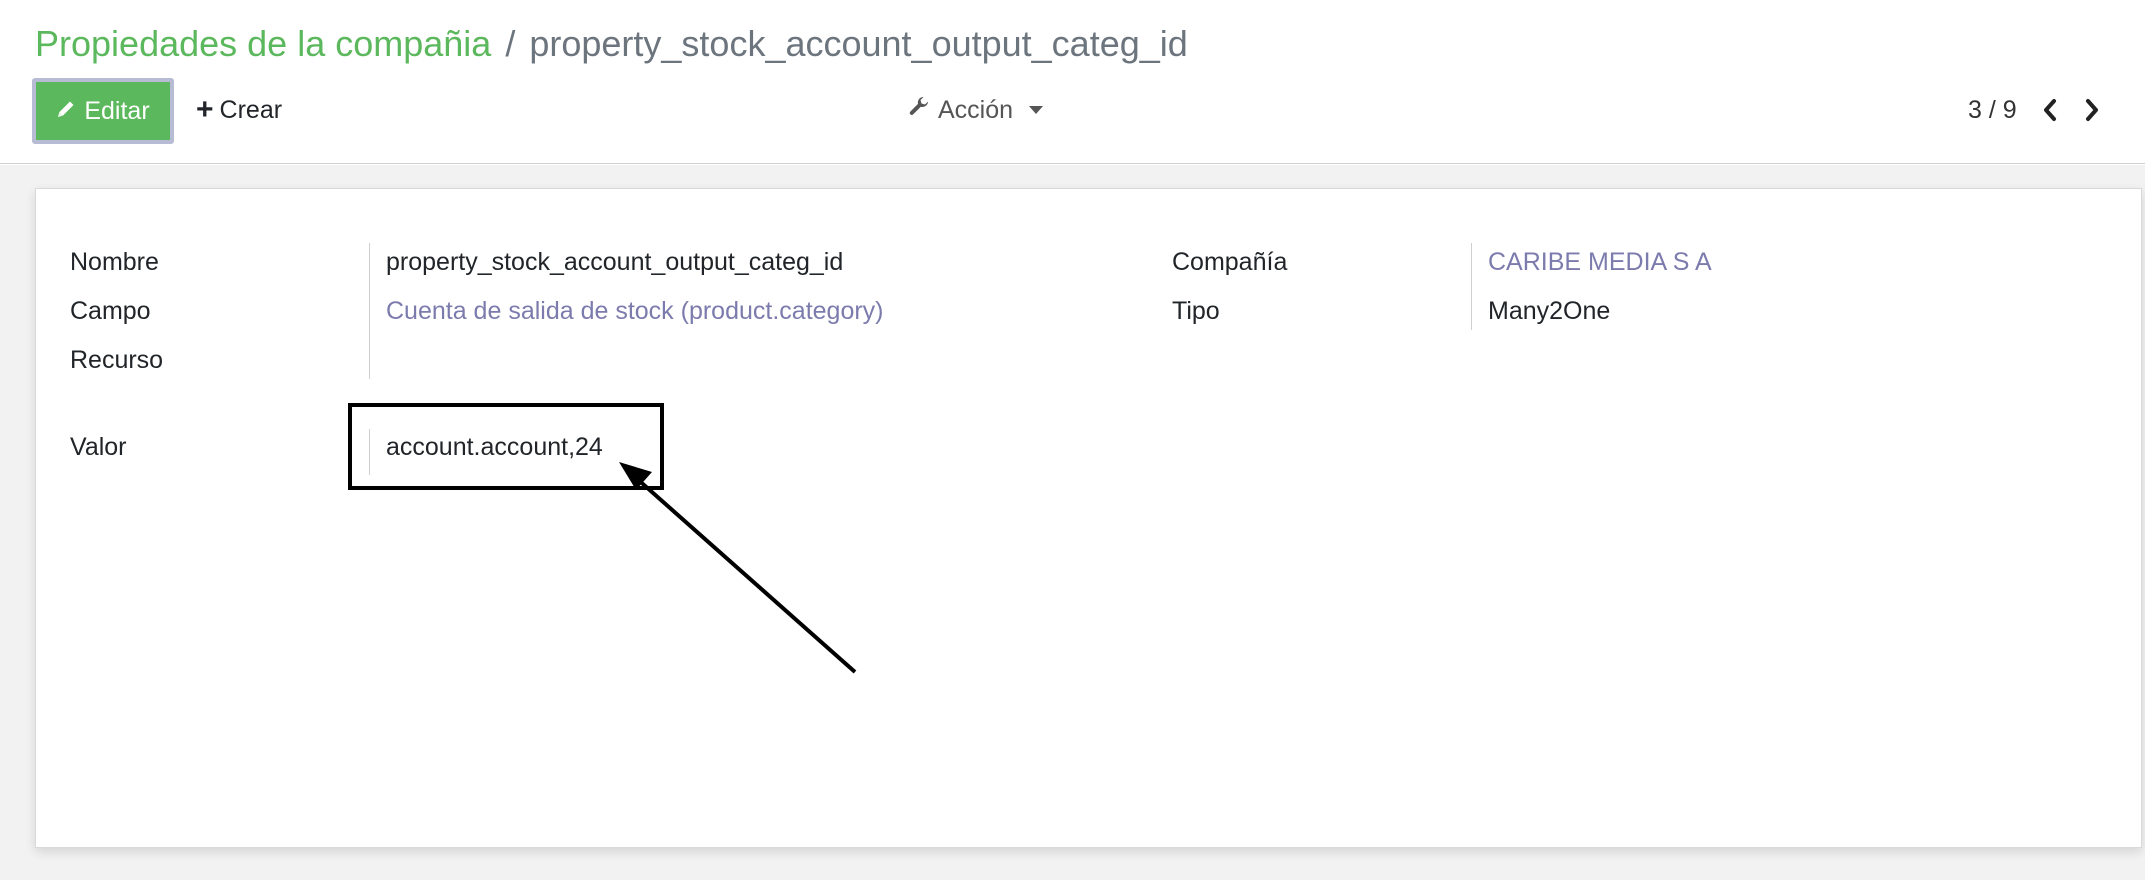 This screenshot has width=2145, height=880. I want to click on caret-down-icon, so click(1036, 110).